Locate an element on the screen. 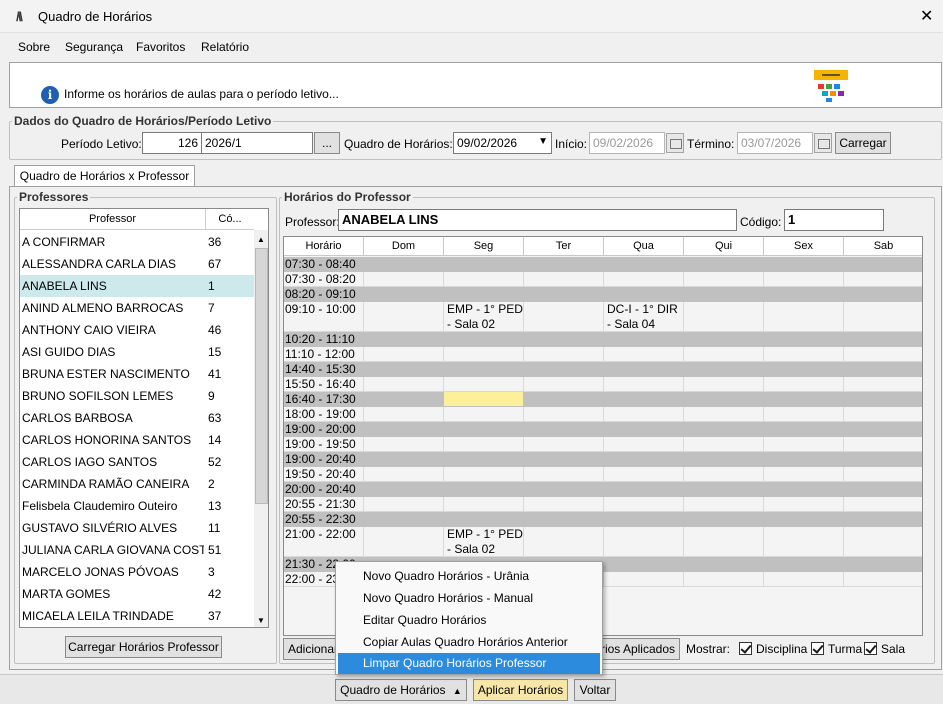 The height and width of the screenshot is (704, 943). termino-field: 03/07/2026 is located at coordinates (775, 143).